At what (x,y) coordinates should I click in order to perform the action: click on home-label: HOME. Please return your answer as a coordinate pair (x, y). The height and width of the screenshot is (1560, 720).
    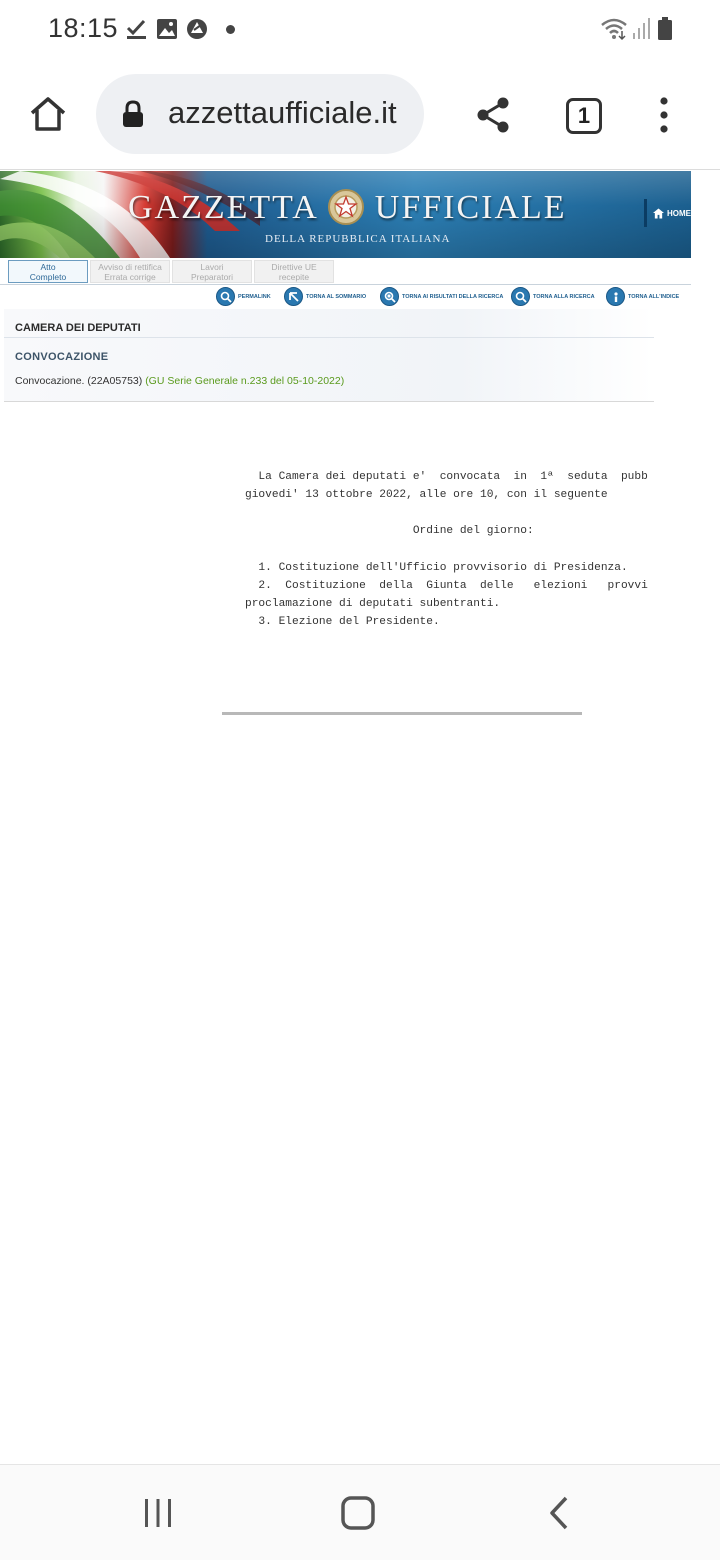
    Looking at the image, I should click on (679, 213).